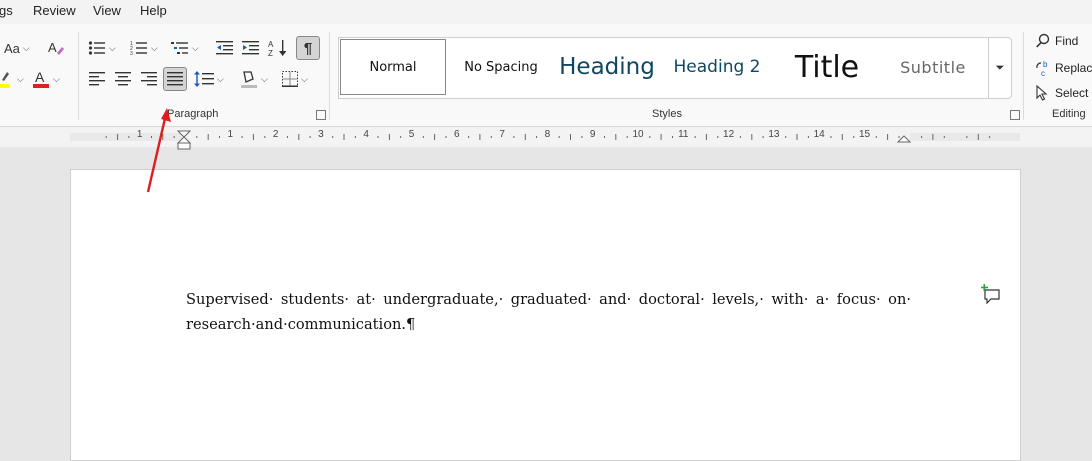 This screenshot has width=1092, height=461. Describe the element at coordinates (1067, 41) in the screenshot. I see `find-label: Find` at that location.